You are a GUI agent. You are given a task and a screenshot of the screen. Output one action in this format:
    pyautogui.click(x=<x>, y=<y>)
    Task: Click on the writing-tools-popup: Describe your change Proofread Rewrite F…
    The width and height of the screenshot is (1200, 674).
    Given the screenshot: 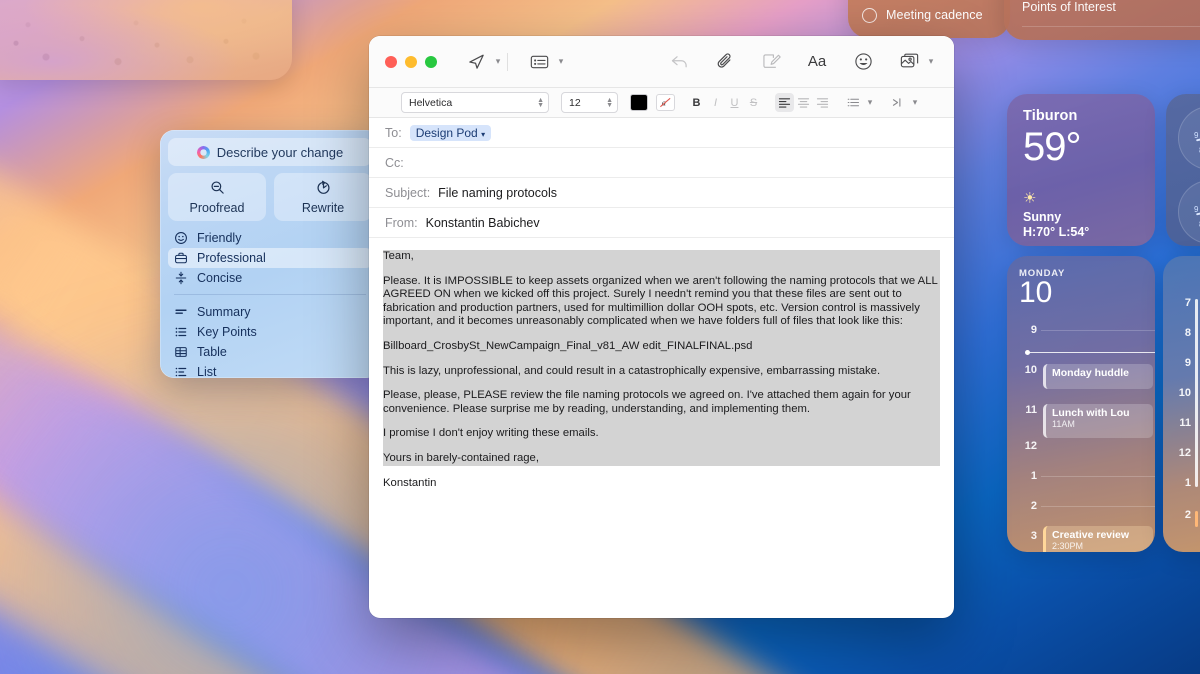 What is the action you would take?
    pyautogui.click(x=270, y=254)
    